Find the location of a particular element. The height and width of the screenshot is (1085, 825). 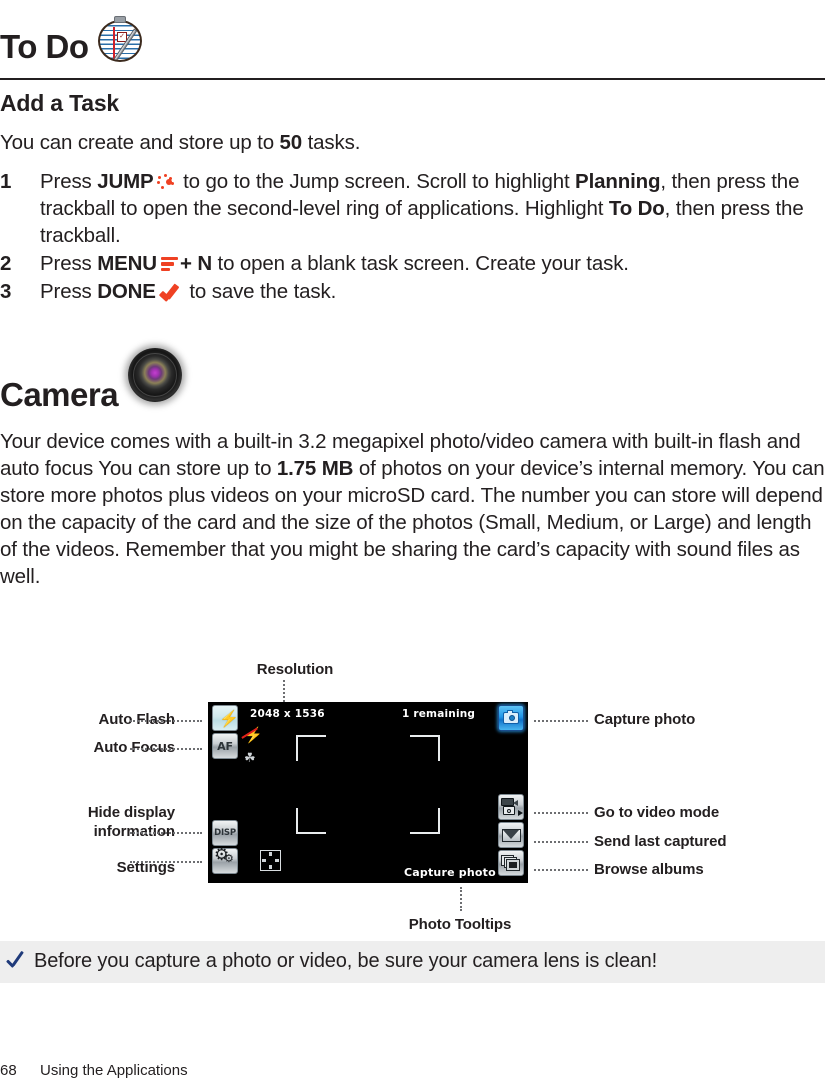

hide-display-information-button: DISP is located at coordinates (225, 833).